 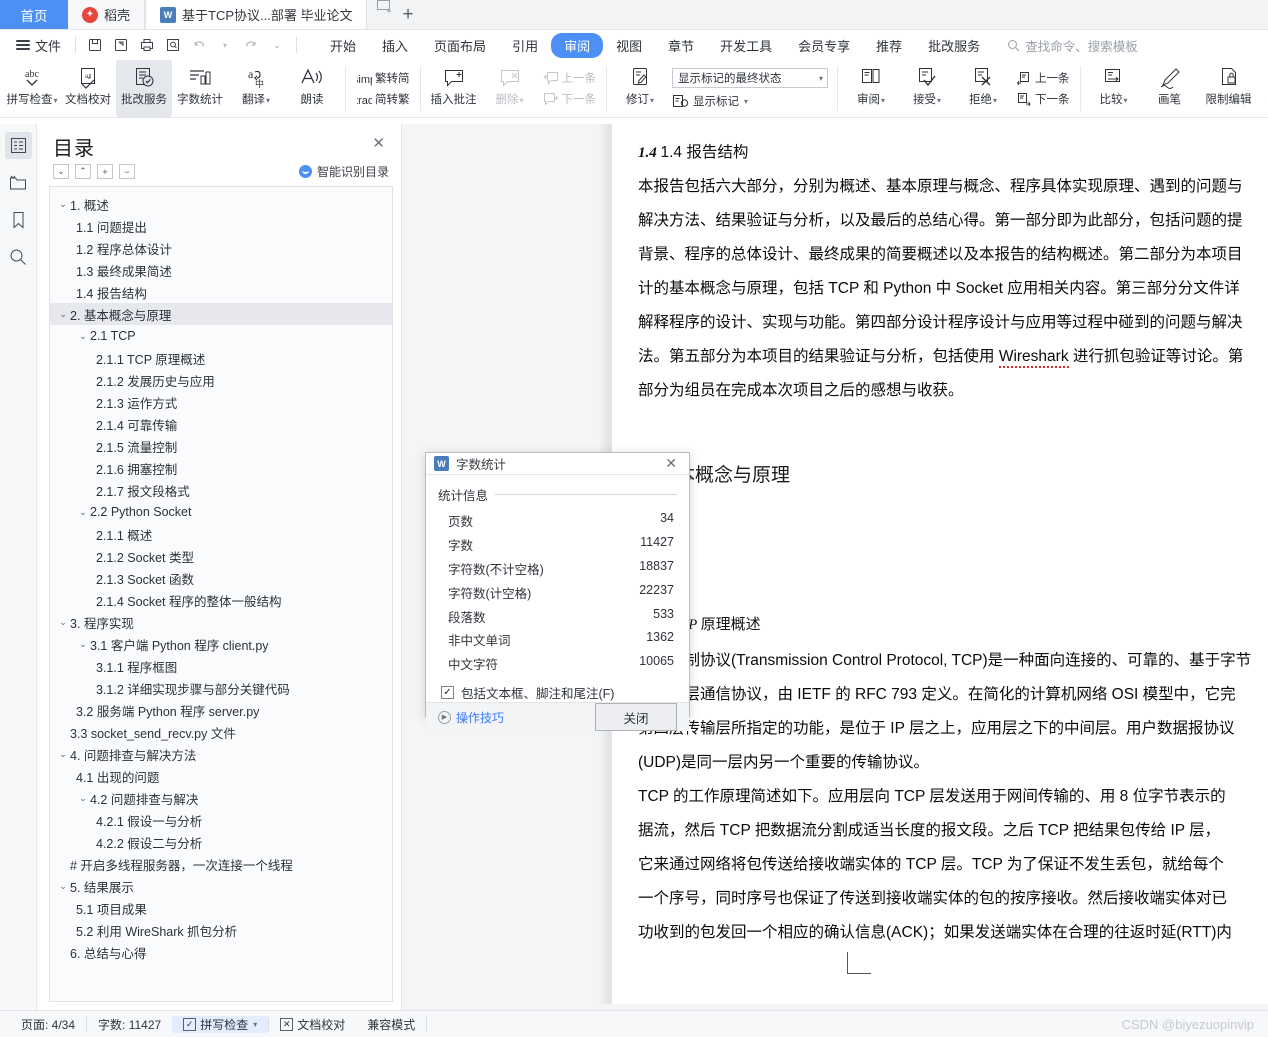 I want to click on toc-item: 3.3 socket_send_recv.py 文件, so click(x=221, y=732).